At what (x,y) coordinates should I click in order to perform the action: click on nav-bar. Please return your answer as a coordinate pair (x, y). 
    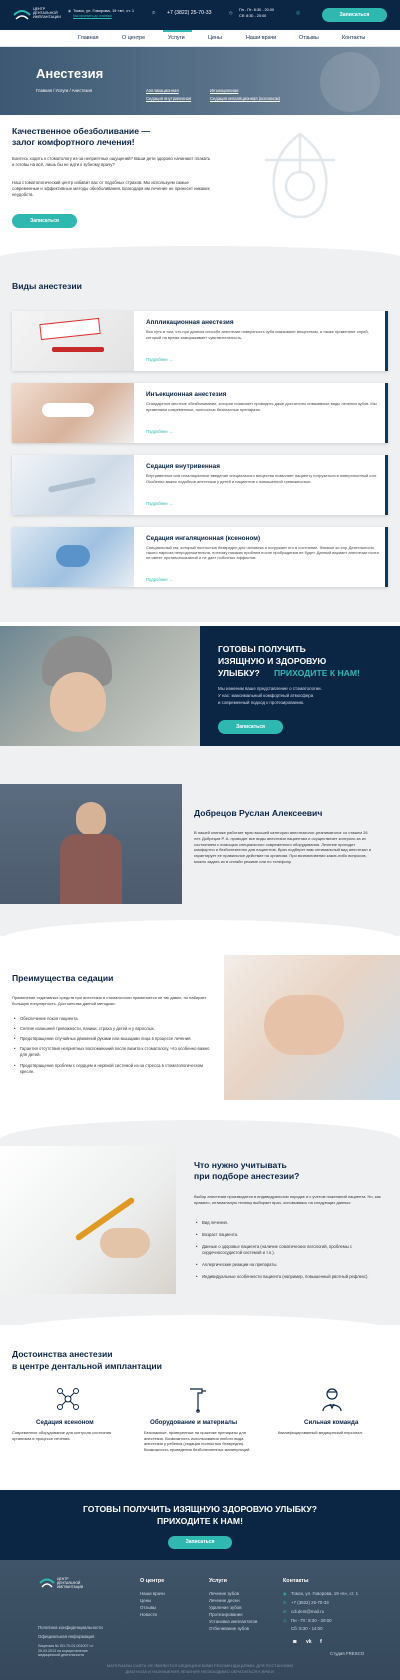
    Looking at the image, I should click on (200, 38).